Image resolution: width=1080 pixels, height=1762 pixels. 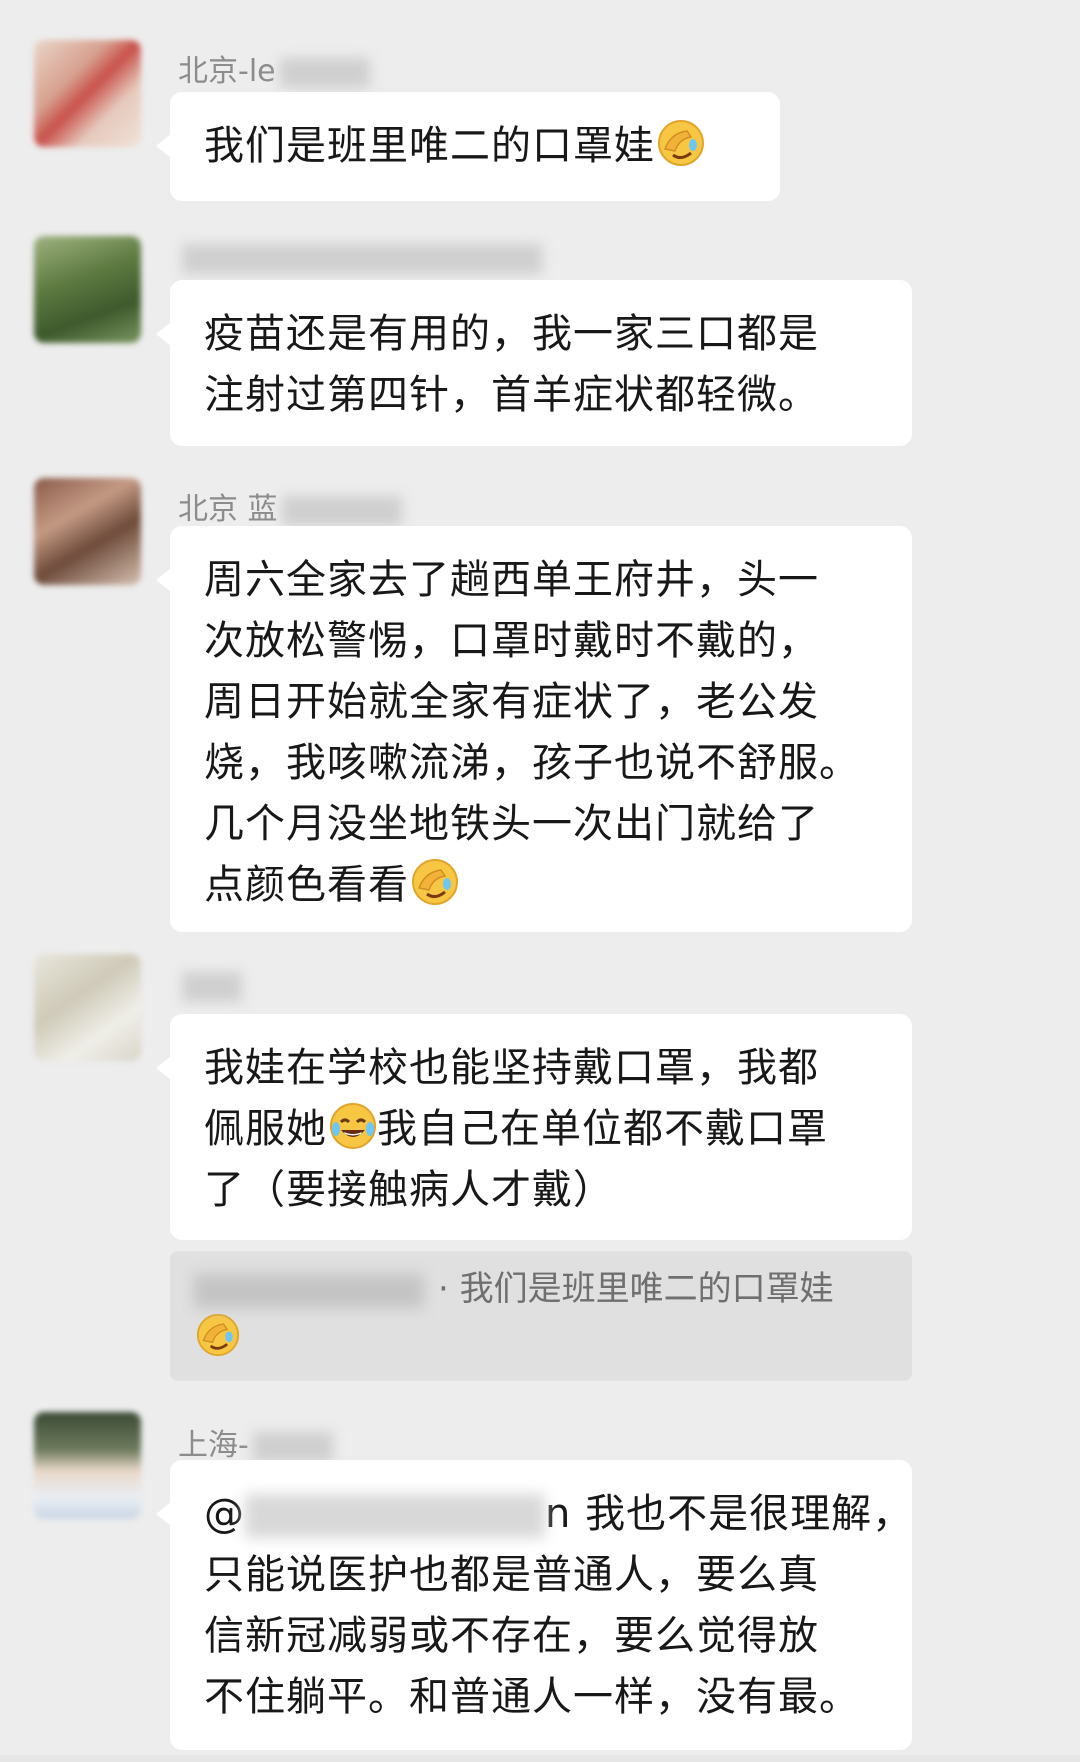 What do you see at coordinates (511, 1575) in the screenshot?
I see `message-text-line: 只能说医护也都是普通人，要么真` at bounding box center [511, 1575].